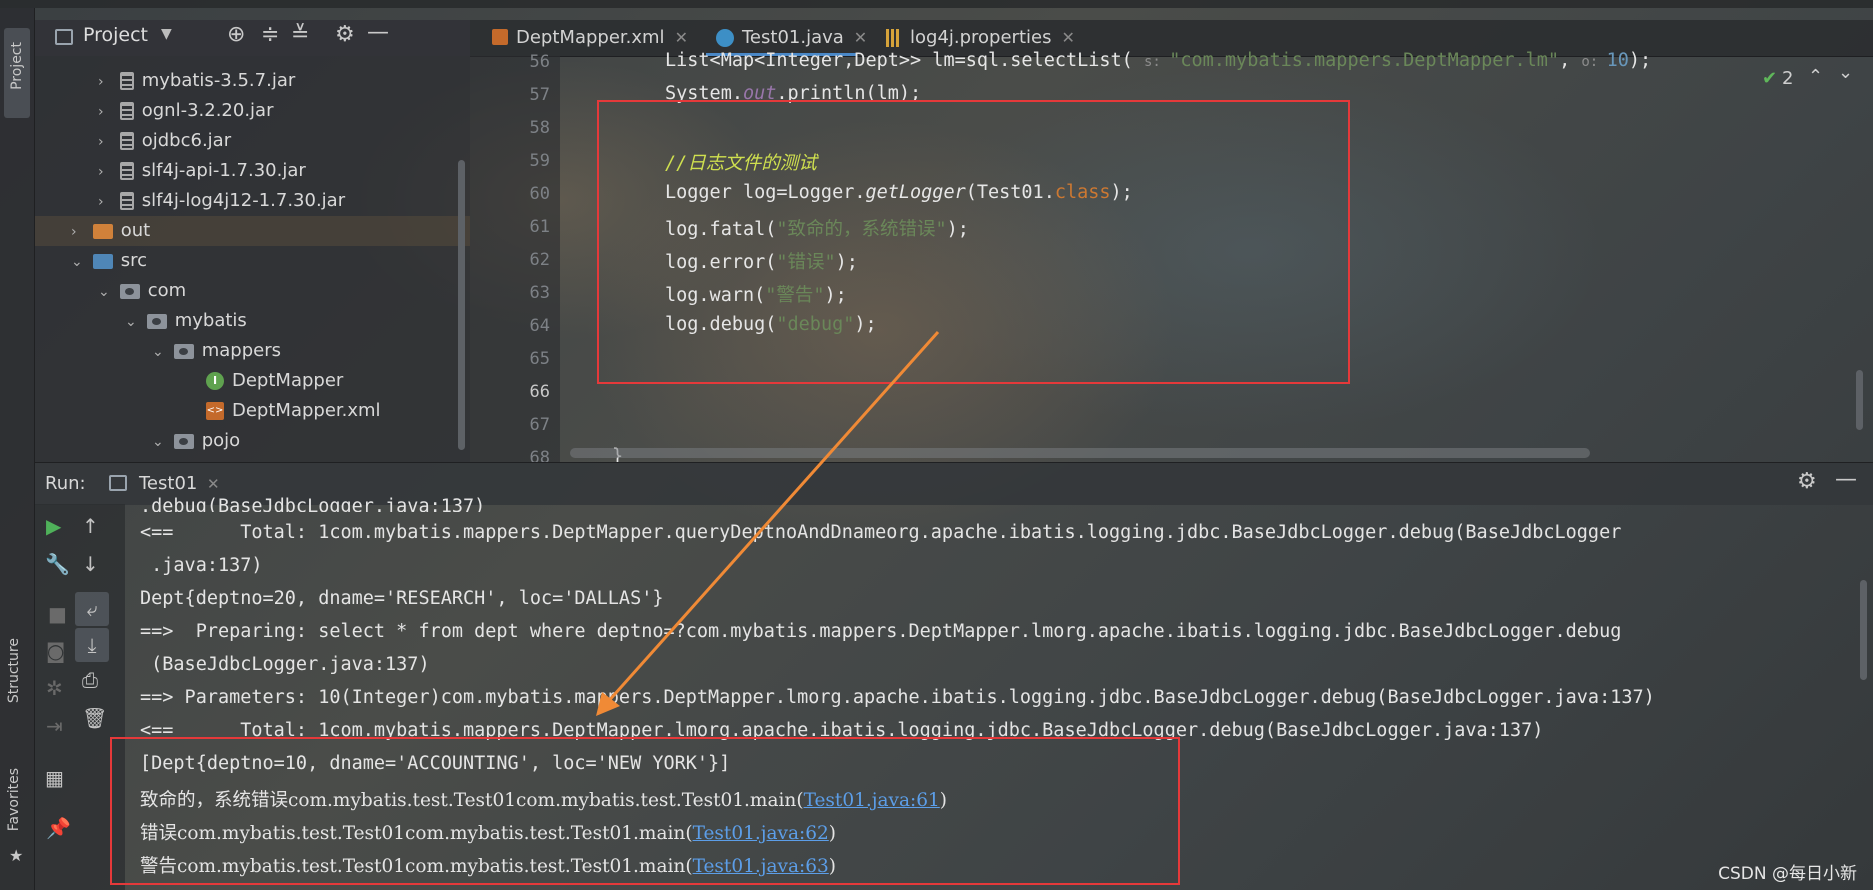 Image resolution: width=1873 pixels, height=890 pixels. I want to click on watermark: CSDN @每日小新, so click(1787, 874).